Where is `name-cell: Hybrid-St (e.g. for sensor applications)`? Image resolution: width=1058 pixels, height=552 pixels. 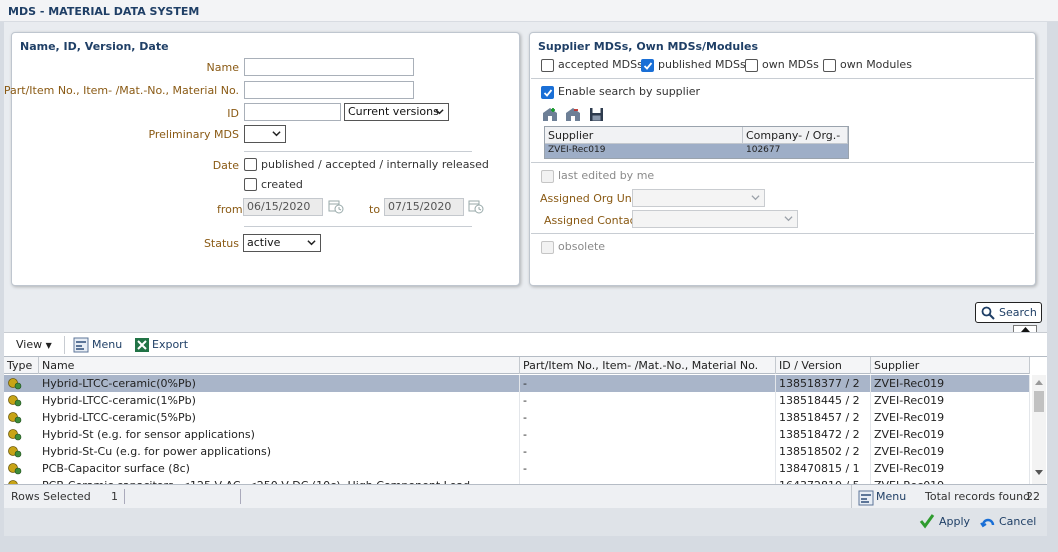 name-cell: Hybrid-St (e.g. for sensor applications) is located at coordinates (279, 434).